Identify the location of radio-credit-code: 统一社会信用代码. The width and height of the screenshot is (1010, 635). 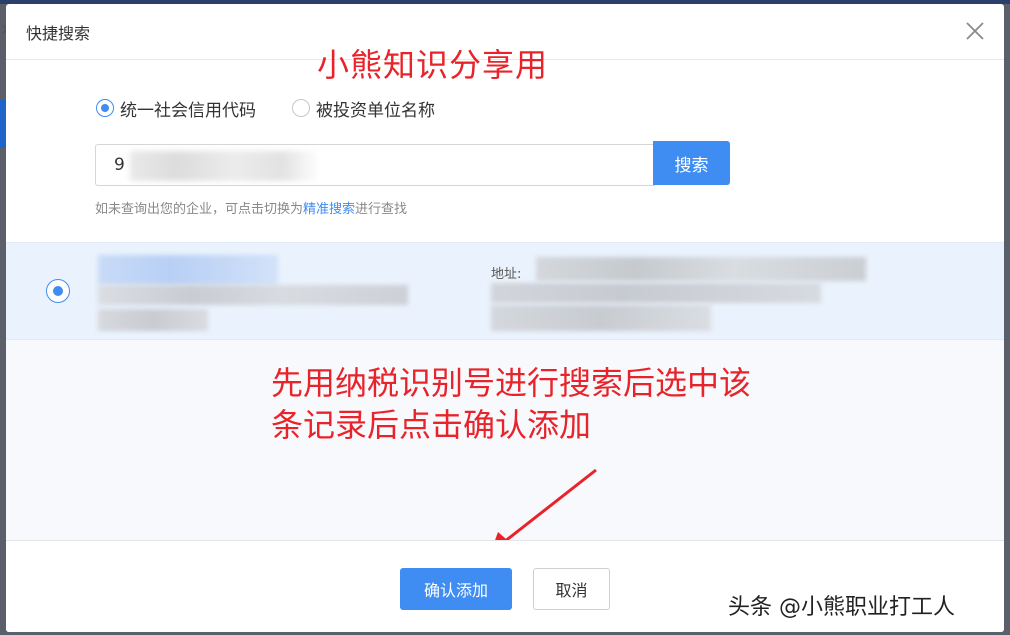
(176, 108).